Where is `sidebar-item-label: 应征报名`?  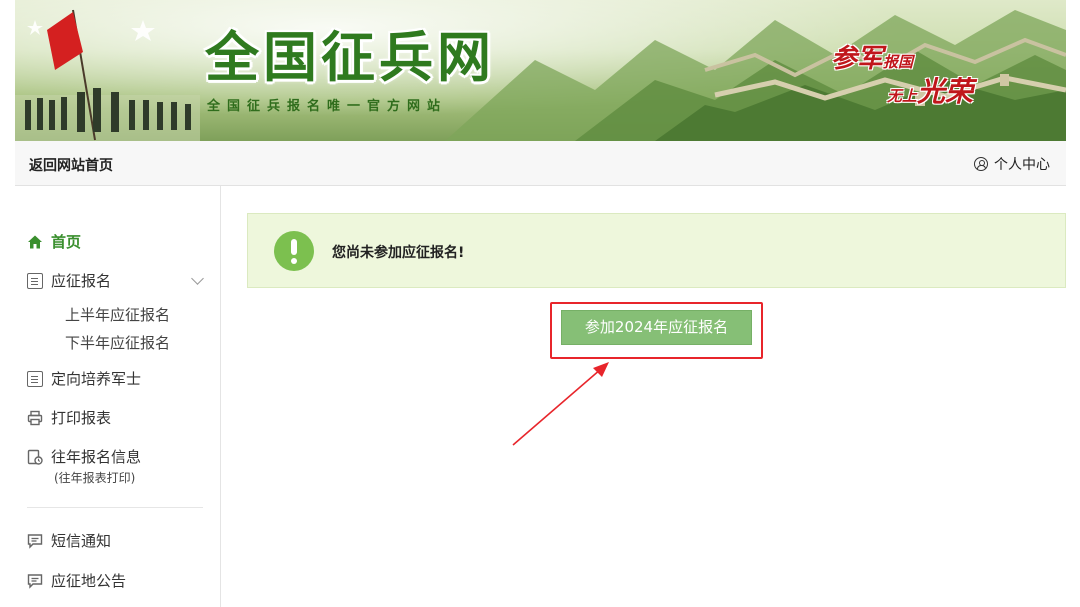
sidebar-item-label: 应征报名 is located at coordinates (81, 281).